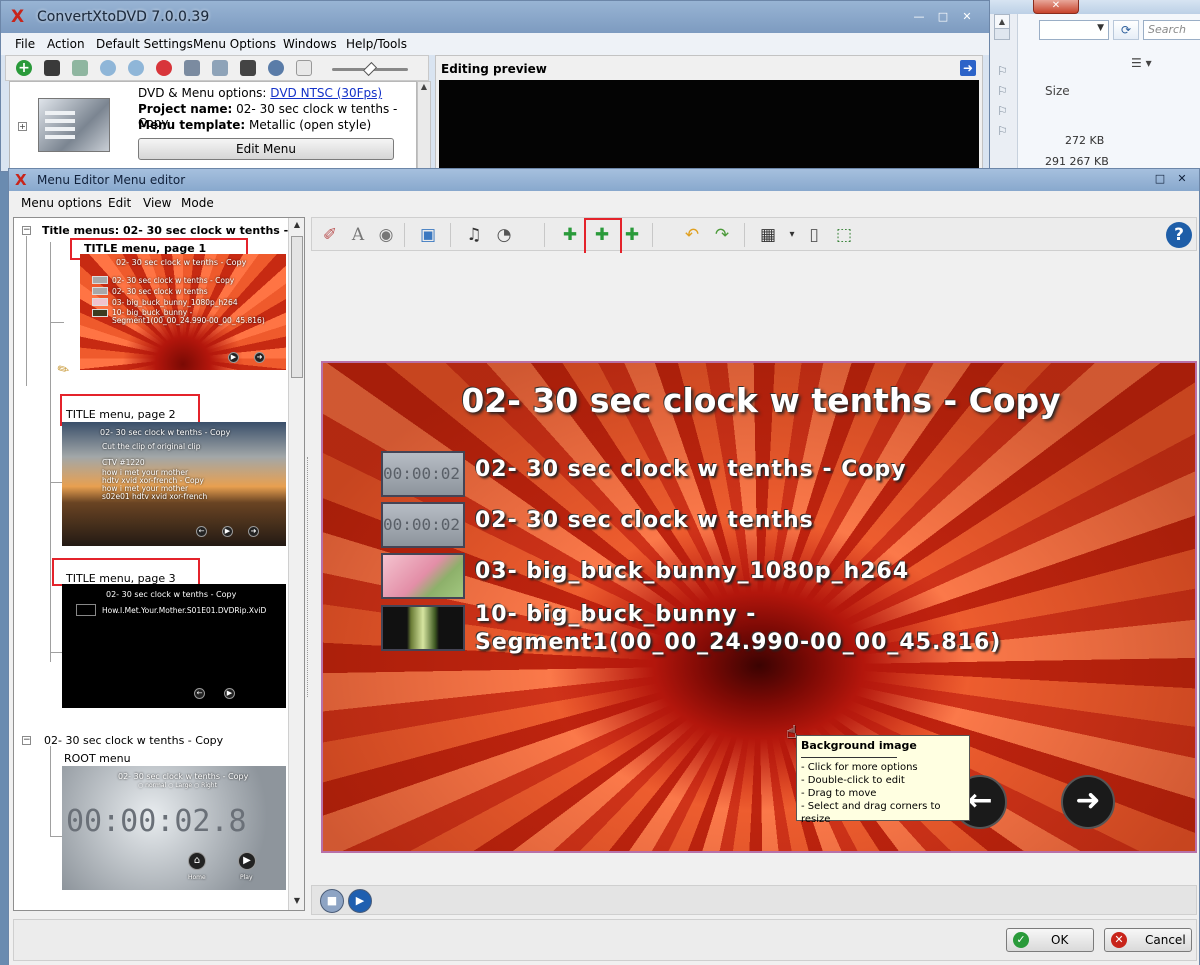  I want to click on menu-help-tools: Help/Tools, so click(376, 44).